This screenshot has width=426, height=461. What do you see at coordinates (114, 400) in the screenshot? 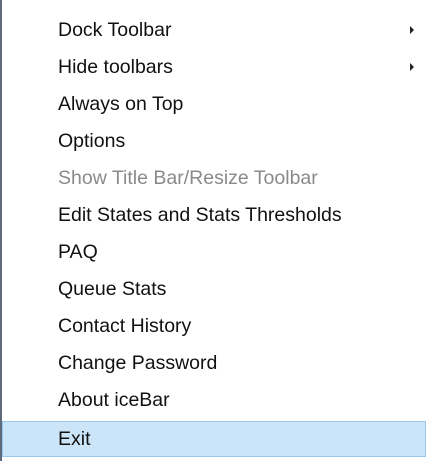
I see `menu-item-label: About iceBar` at bounding box center [114, 400].